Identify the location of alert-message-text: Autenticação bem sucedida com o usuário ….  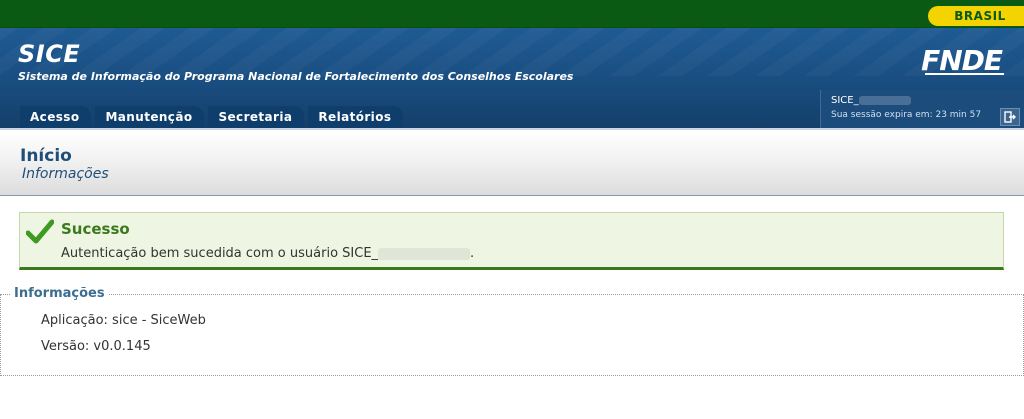
(220, 253).